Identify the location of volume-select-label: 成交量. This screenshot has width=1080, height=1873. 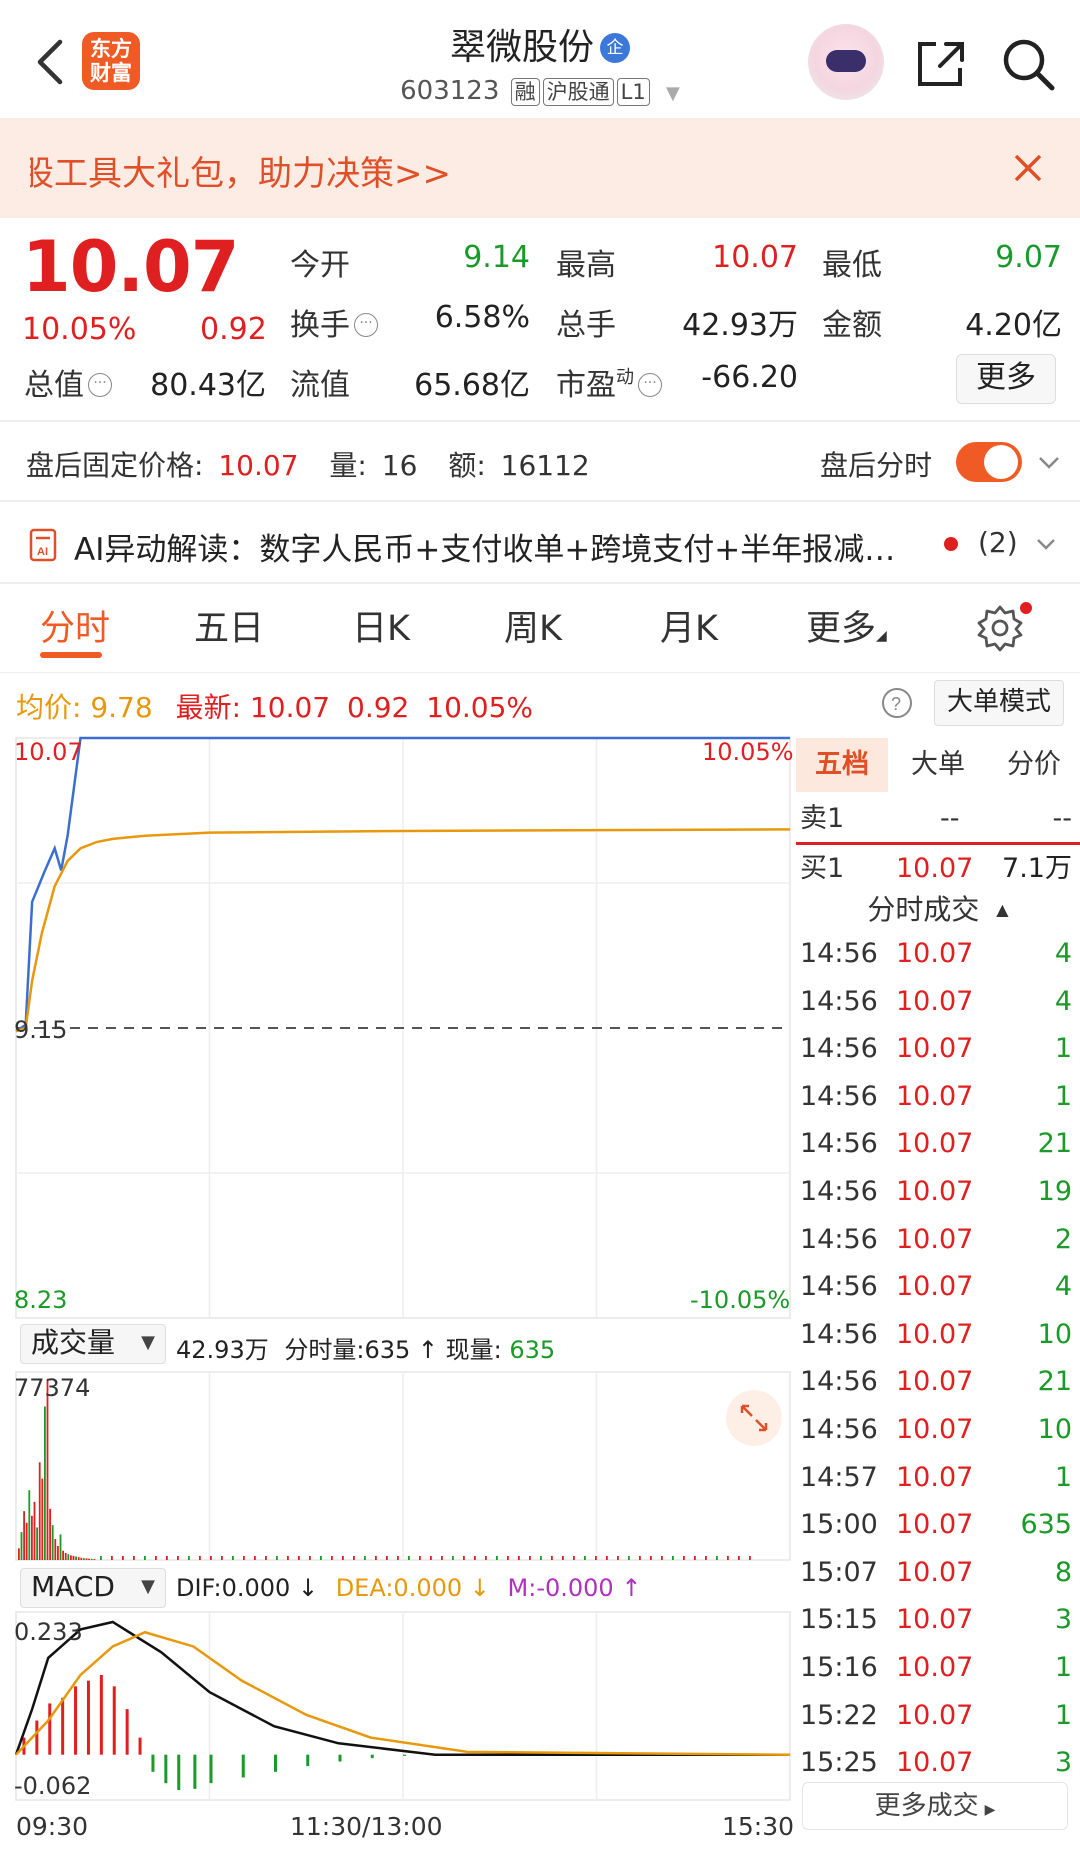
(73, 1342).